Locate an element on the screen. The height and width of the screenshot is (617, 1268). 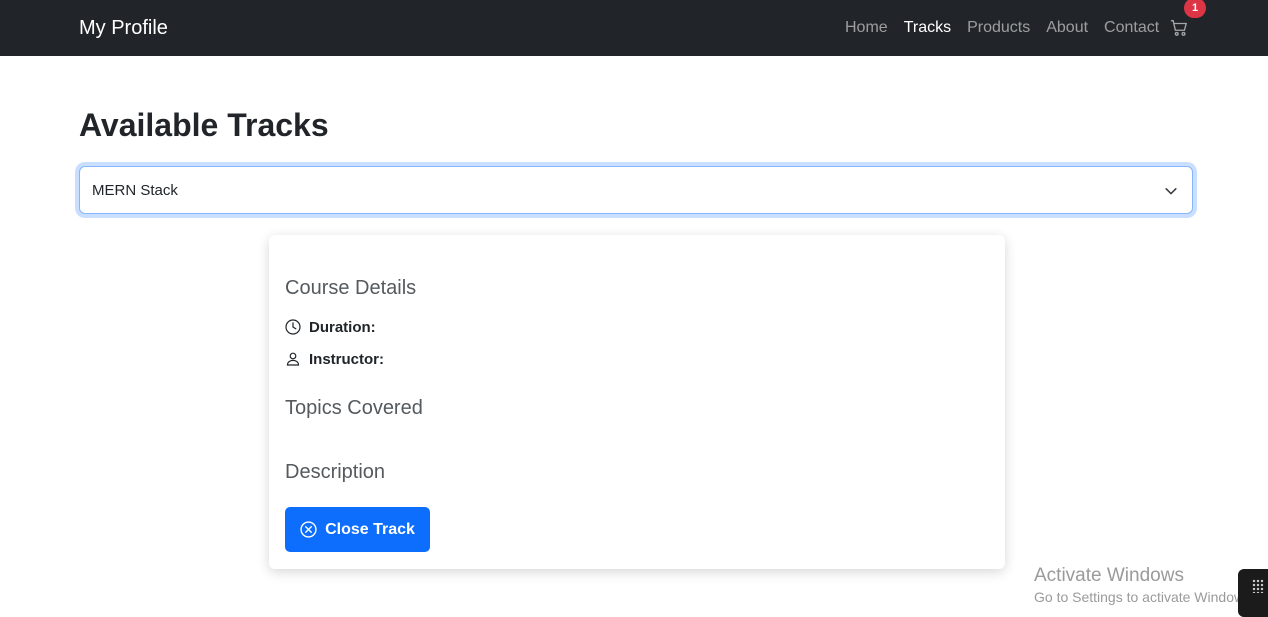
watermark-subtitle: Go to Settings to activate Windows. is located at coordinates (1144, 597).